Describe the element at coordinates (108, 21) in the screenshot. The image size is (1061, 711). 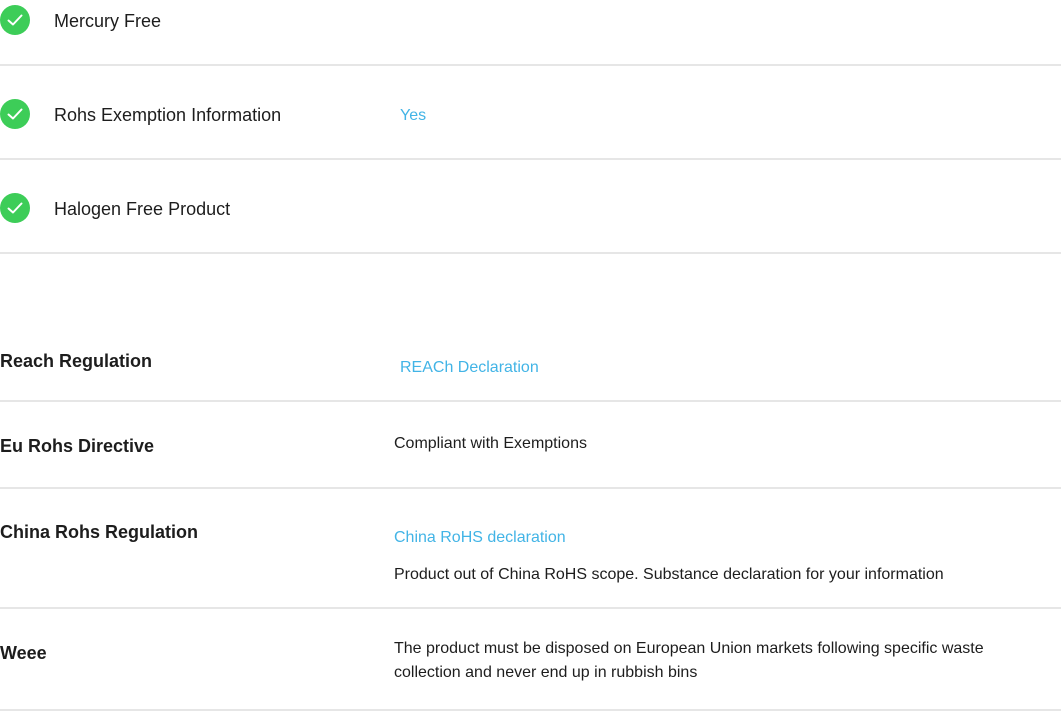
I see `check-label: Mercury Free` at that location.